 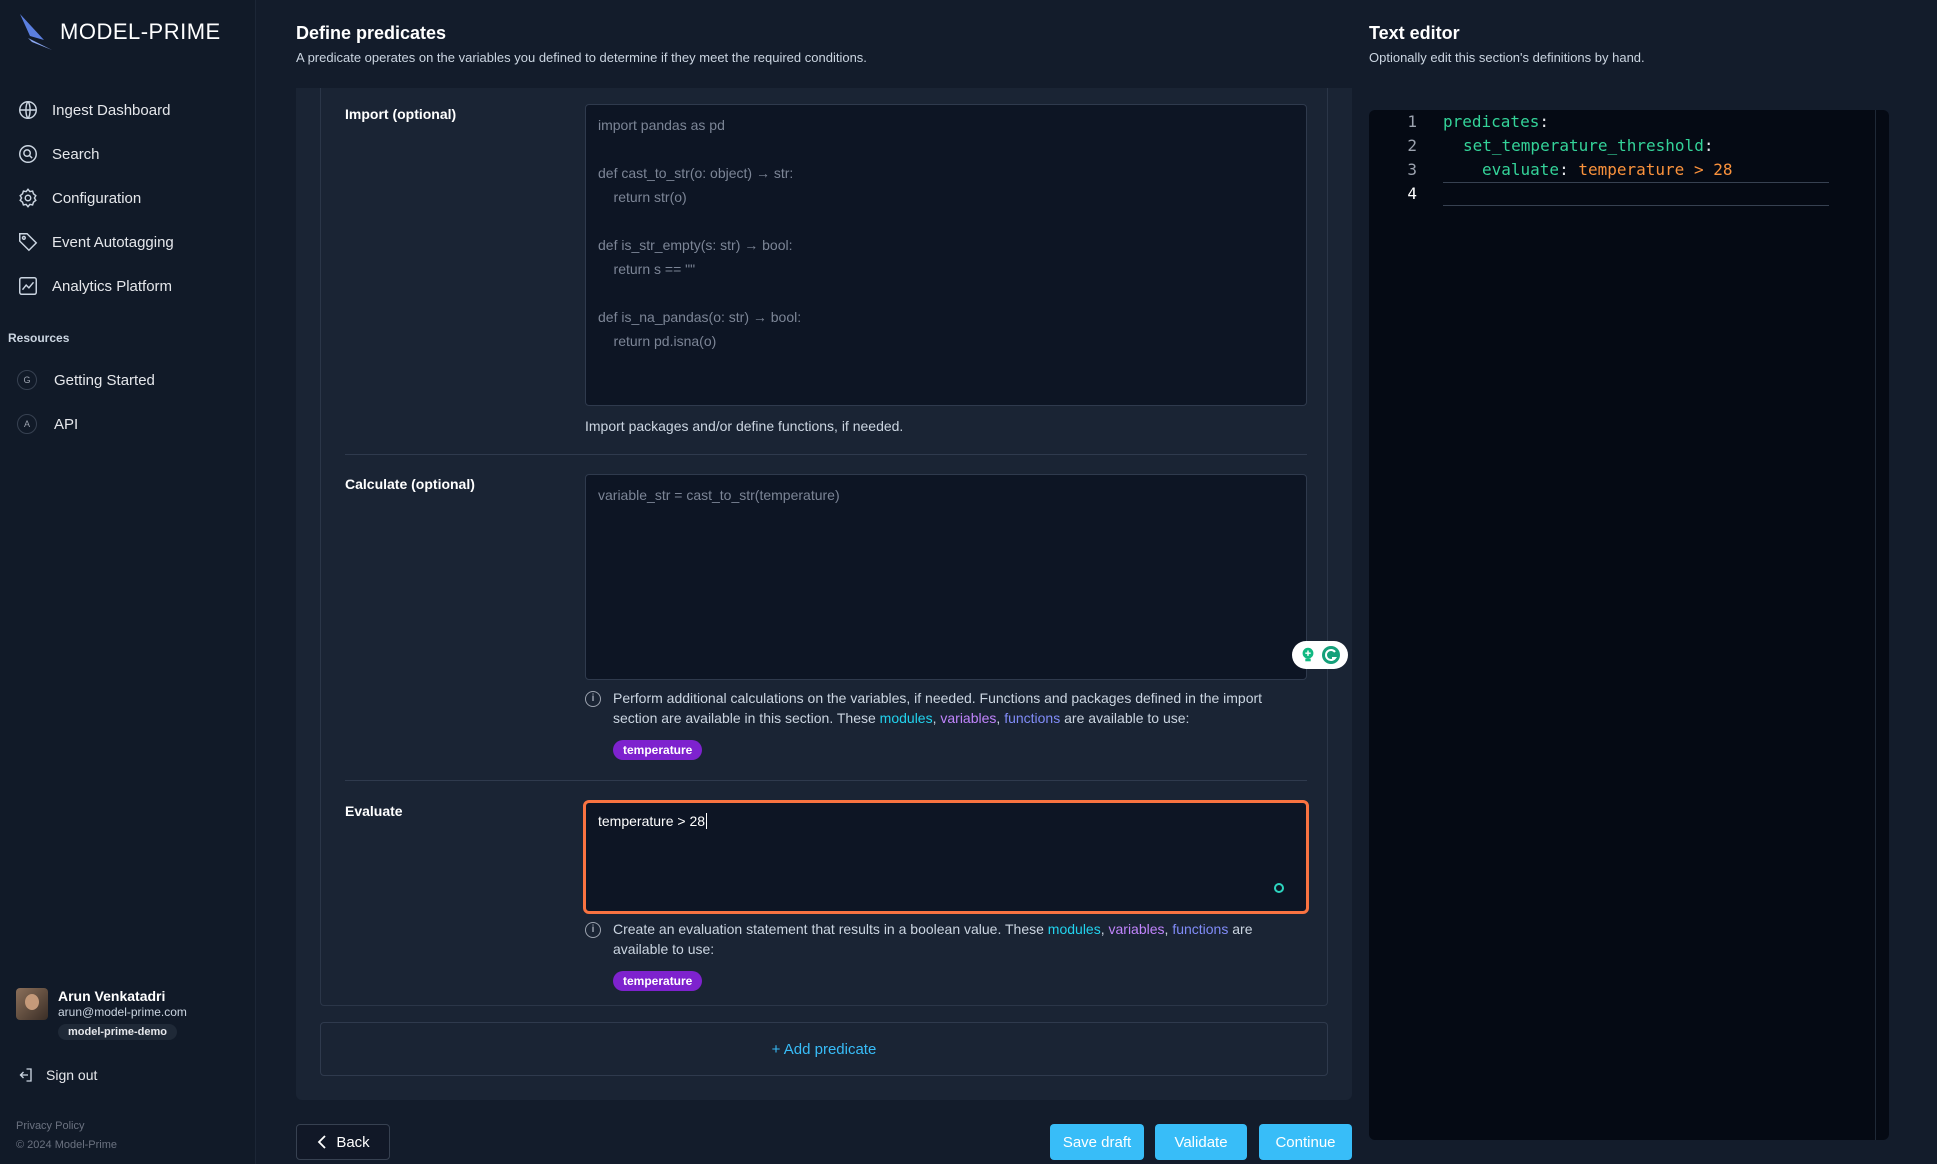 I want to click on yaml-key: set_temperature_threshold, so click(x=1583, y=145).